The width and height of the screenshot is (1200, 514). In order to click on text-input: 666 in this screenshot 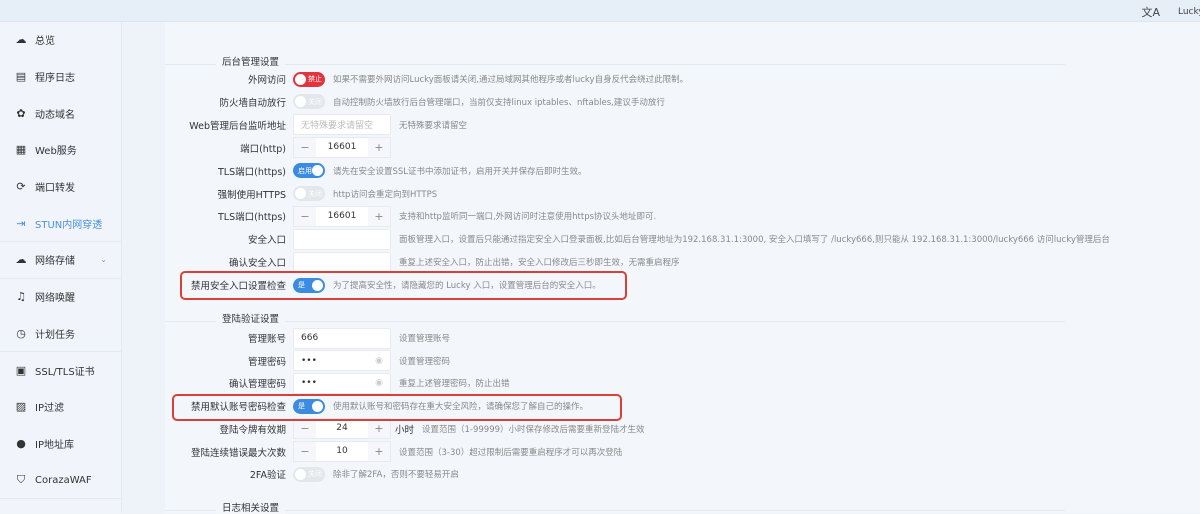, I will do `click(342, 338)`.